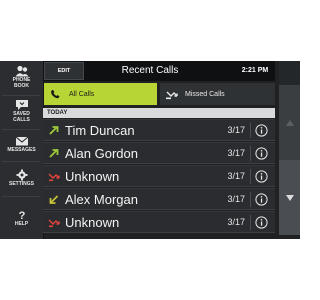 This screenshot has width=320, height=300. Describe the element at coordinates (54, 199) in the screenshot. I see `incoming-call-icon` at that location.